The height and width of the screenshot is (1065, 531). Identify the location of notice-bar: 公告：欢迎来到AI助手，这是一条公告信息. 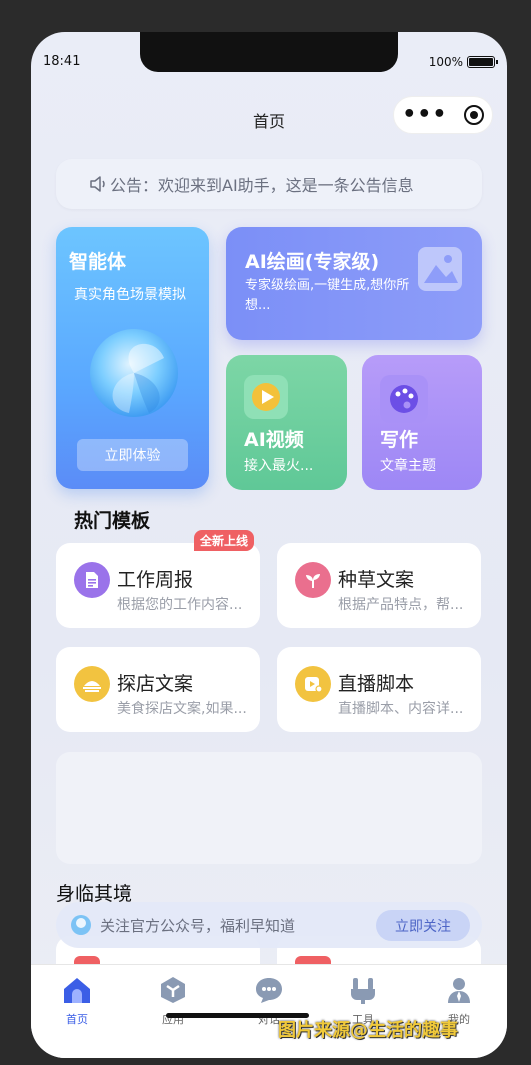
(269, 184).